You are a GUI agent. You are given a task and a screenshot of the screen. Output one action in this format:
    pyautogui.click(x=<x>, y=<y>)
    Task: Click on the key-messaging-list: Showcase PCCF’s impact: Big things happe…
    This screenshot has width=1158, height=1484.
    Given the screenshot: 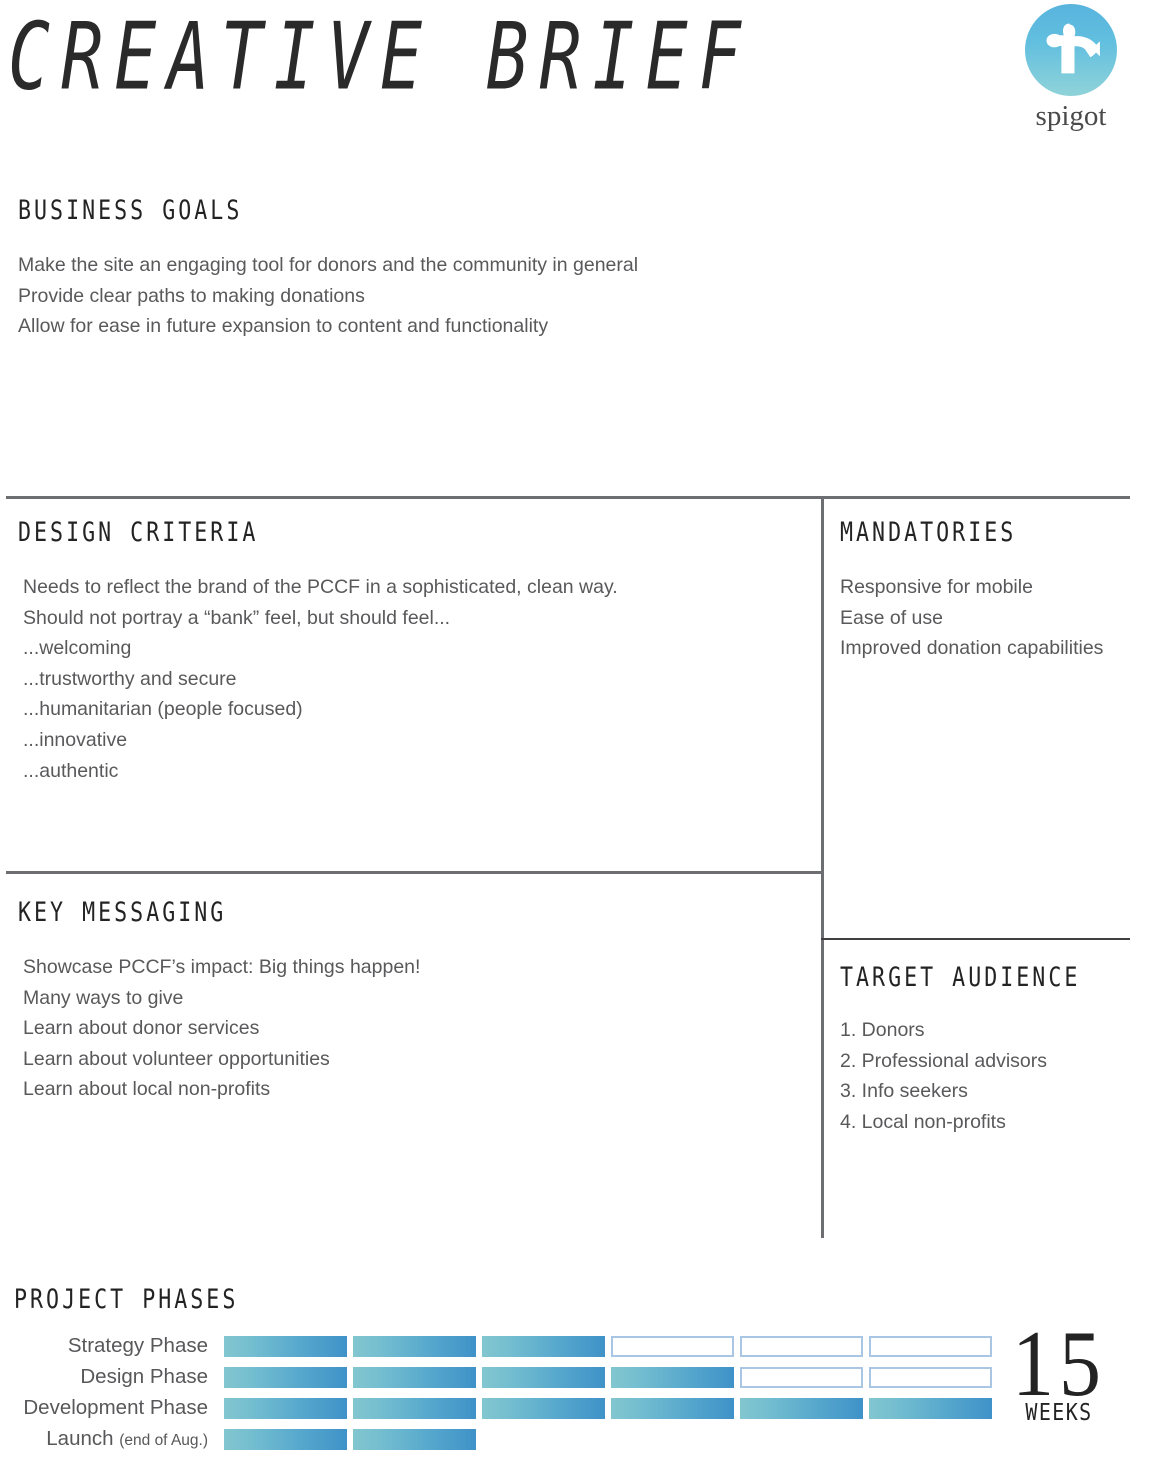 What is the action you would take?
    pyautogui.click(x=219, y=1028)
    